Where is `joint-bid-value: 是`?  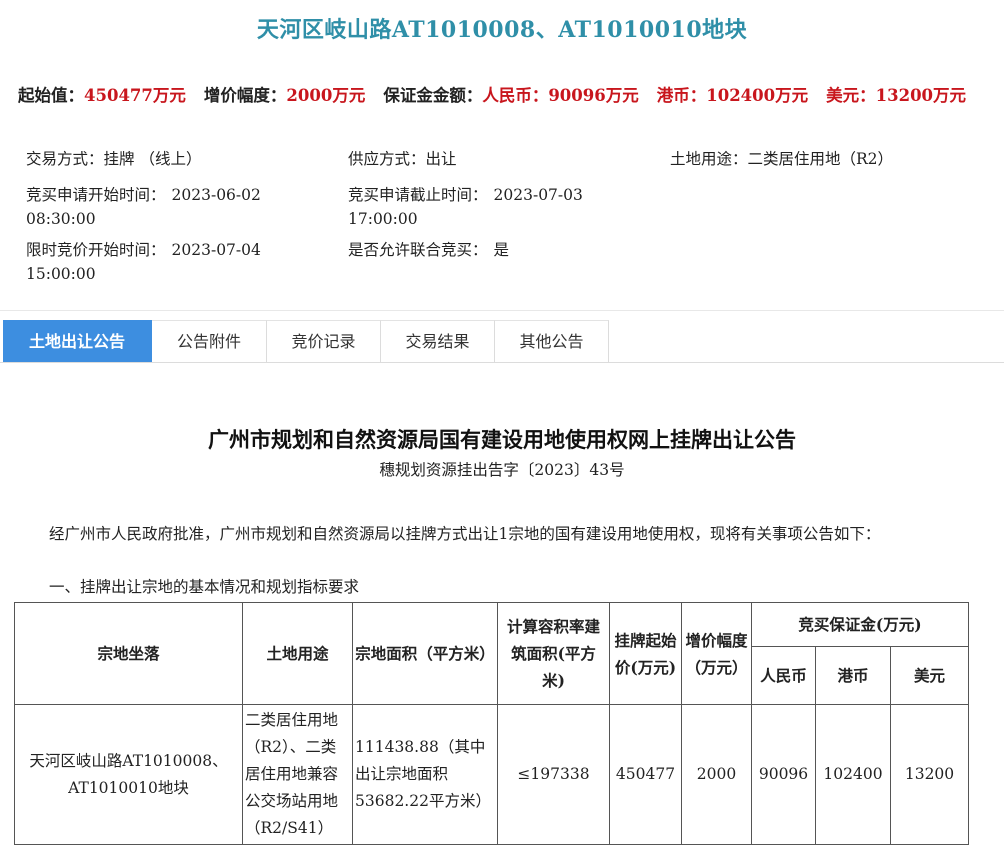
joint-bid-value: 是 is located at coordinates (501, 250).